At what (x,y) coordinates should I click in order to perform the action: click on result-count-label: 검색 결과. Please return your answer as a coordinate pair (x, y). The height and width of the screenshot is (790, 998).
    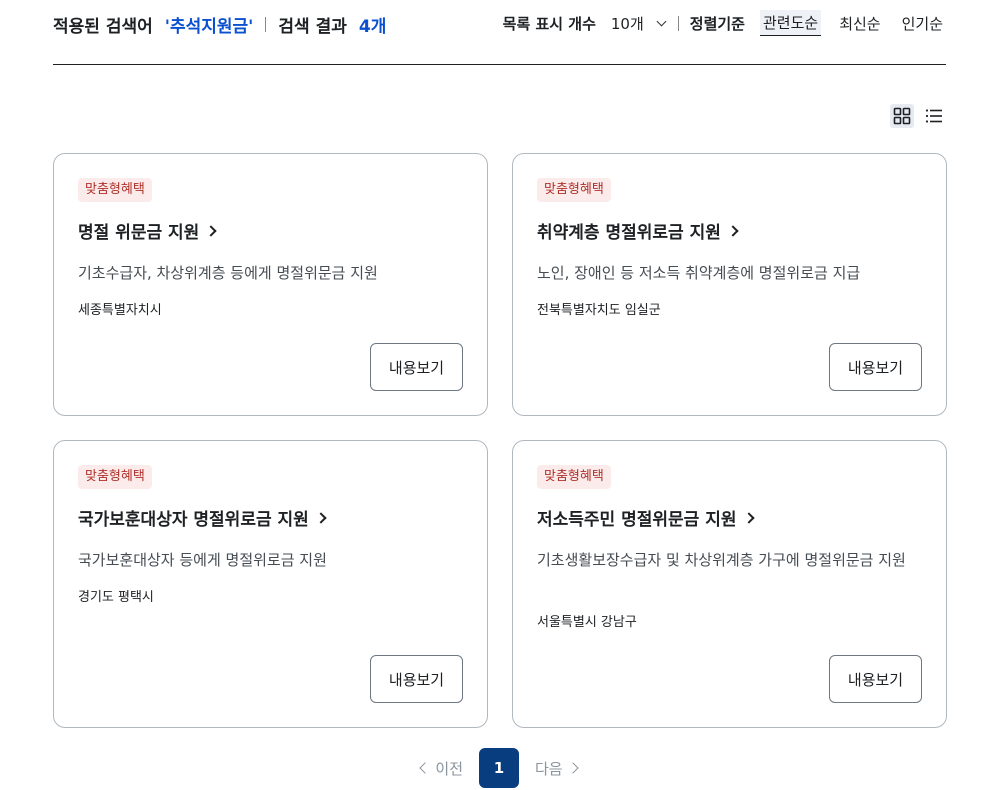
    Looking at the image, I should click on (312, 27).